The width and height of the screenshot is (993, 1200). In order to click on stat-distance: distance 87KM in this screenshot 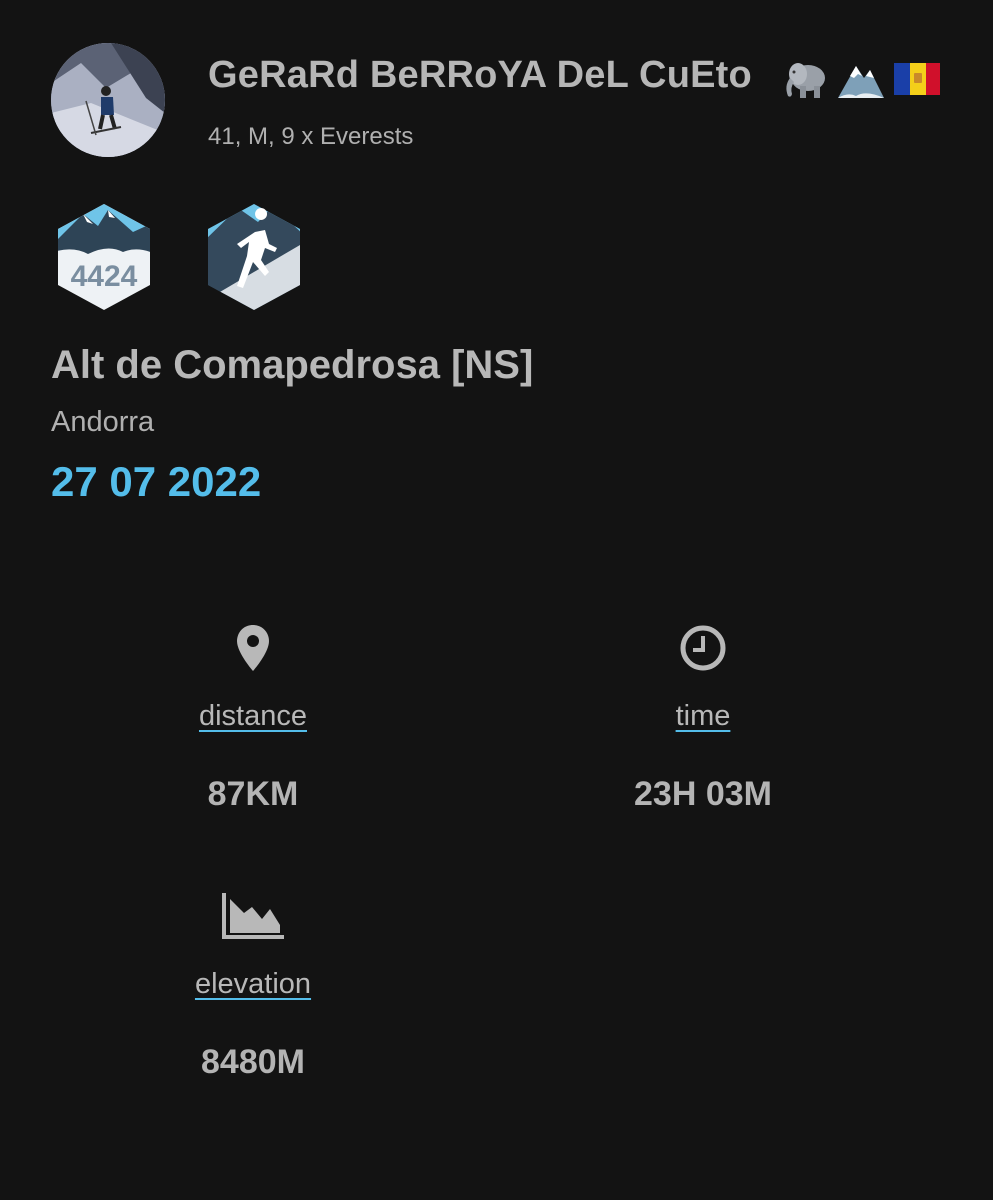, I will do `click(253, 718)`.